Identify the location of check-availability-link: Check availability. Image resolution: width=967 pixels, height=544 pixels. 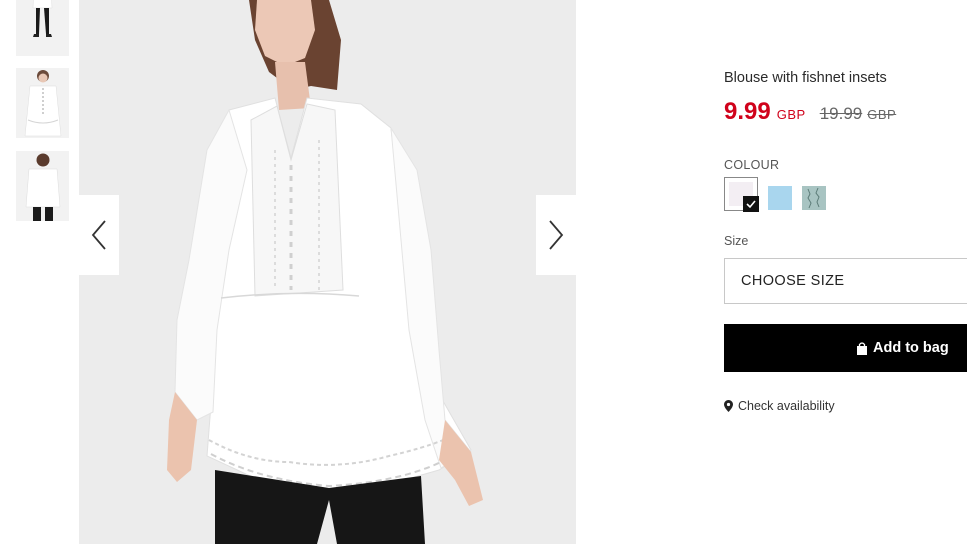
(779, 406).